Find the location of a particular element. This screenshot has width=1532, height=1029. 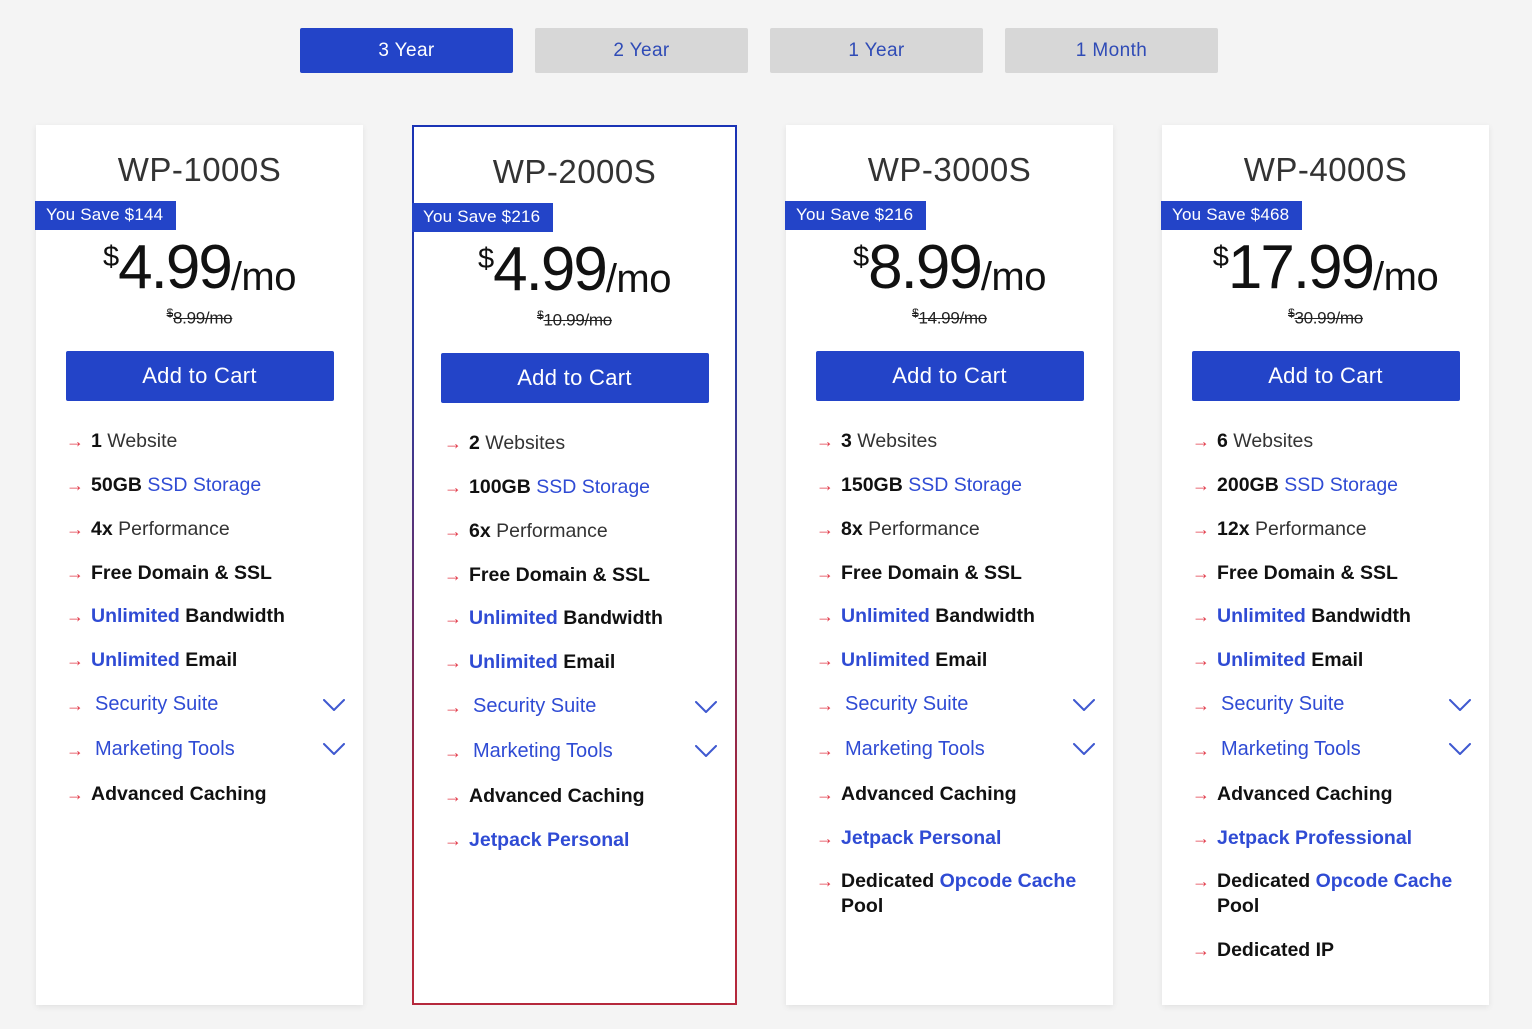

feature-text-part: Jetpack Professional is located at coordinates (1315, 837).